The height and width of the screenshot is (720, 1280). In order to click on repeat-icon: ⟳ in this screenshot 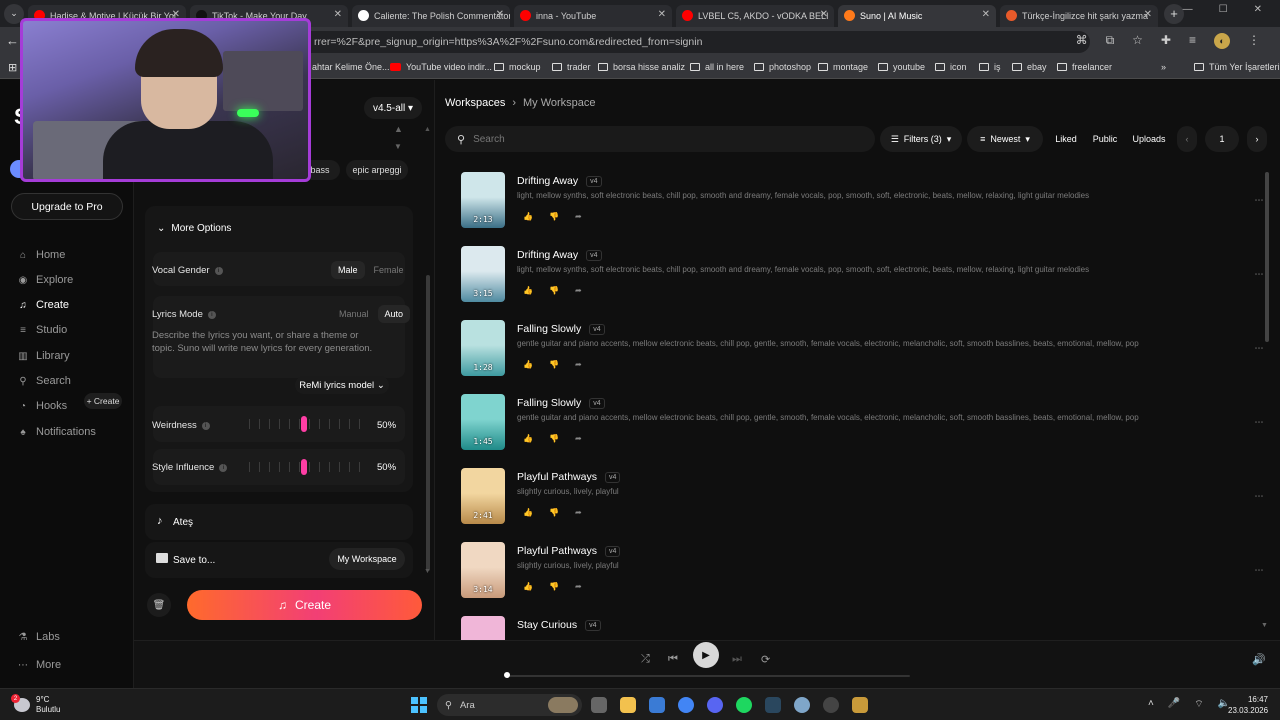, I will do `click(765, 659)`.